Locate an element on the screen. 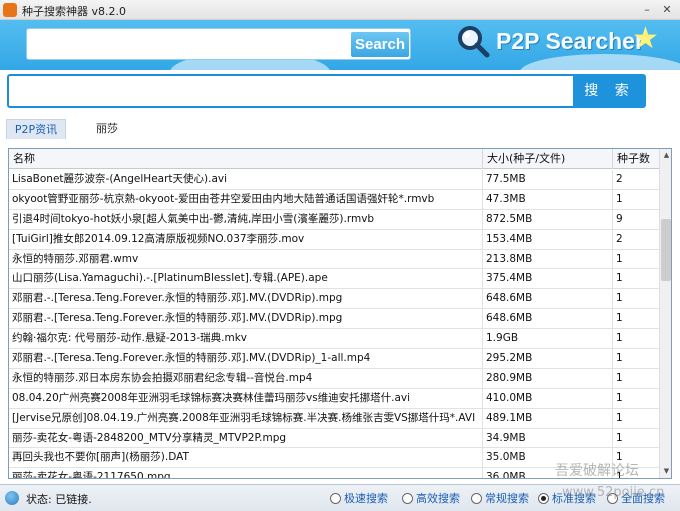 The height and width of the screenshot is (511, 680). main-search-button: 搜 索 is located at coordinates (609, 91).